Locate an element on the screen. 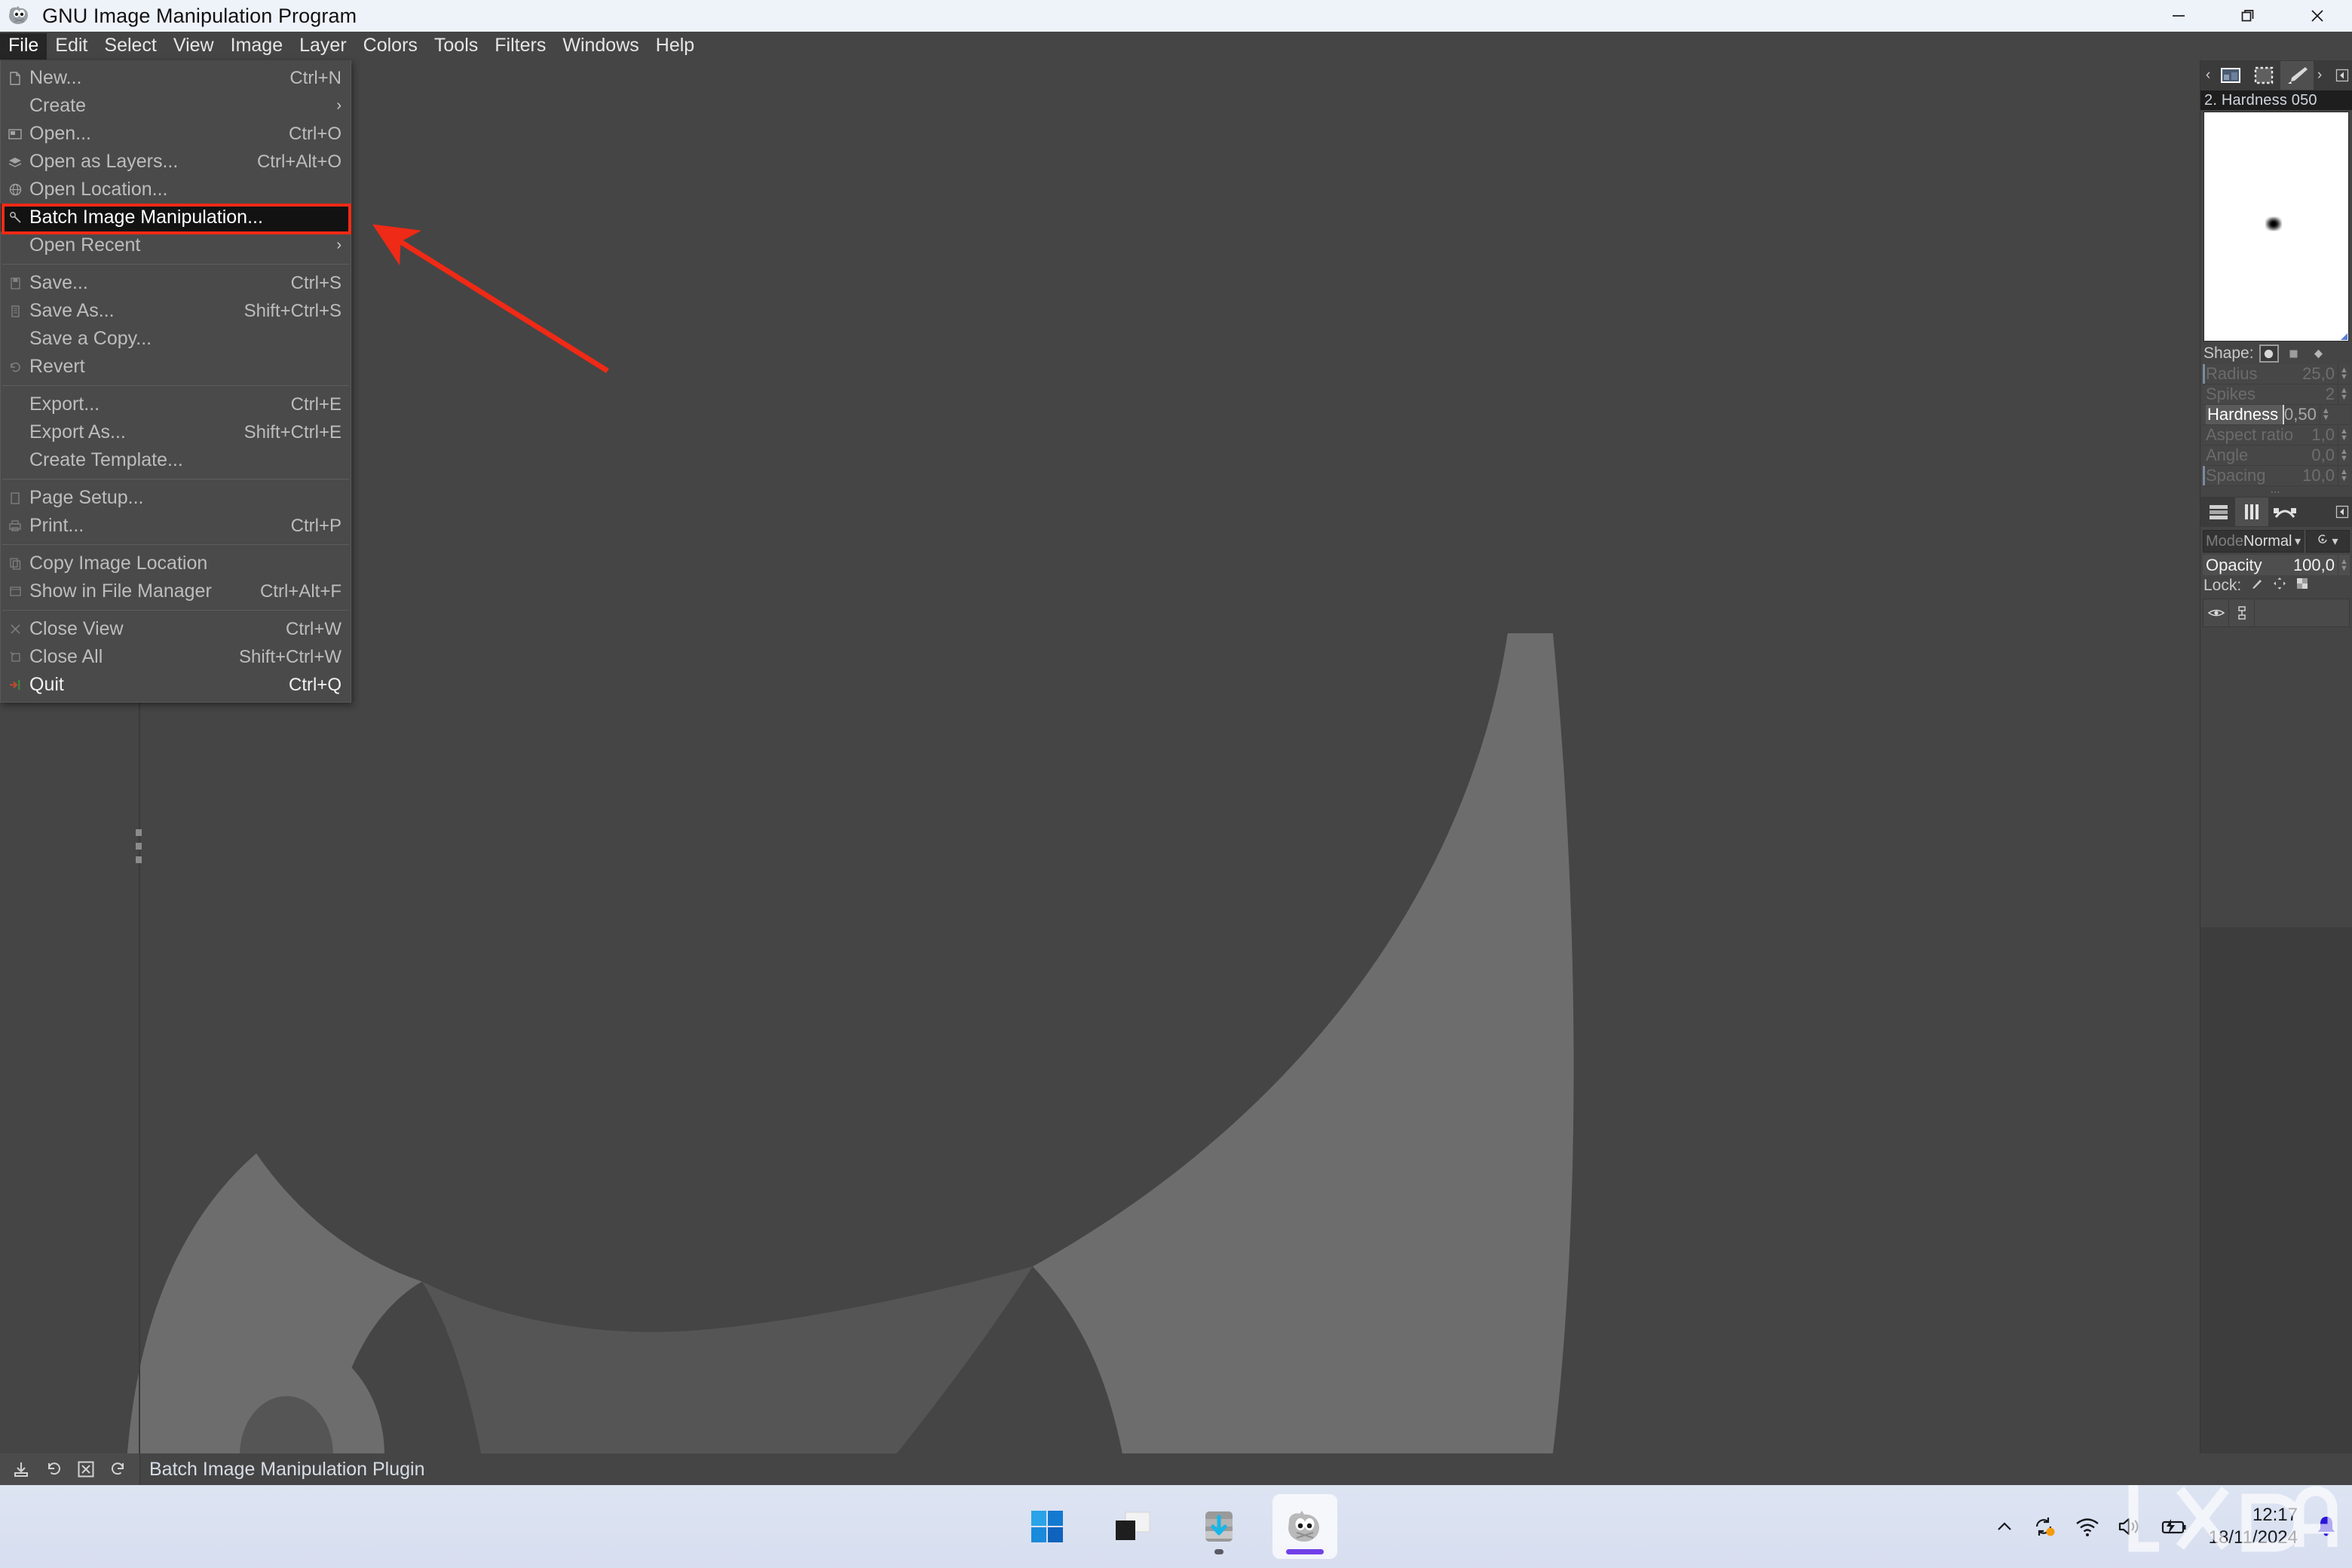  menu-colors: Colors is located at coordinates (390, 46).